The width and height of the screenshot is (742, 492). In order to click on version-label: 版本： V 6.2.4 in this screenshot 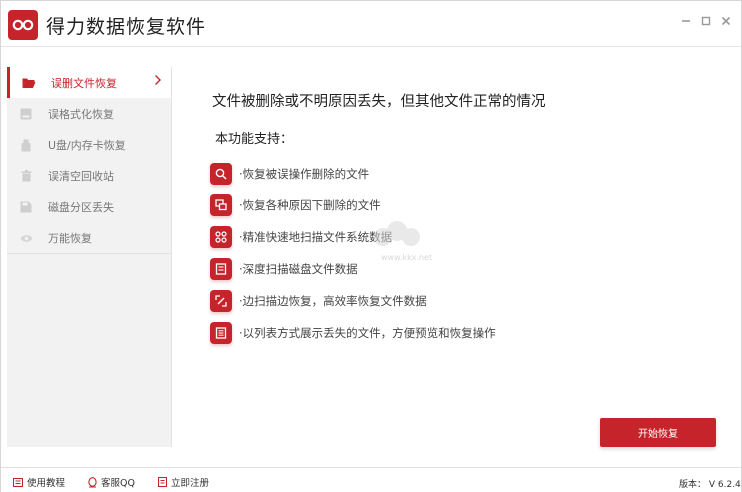, I will do `click(710, 485)`.